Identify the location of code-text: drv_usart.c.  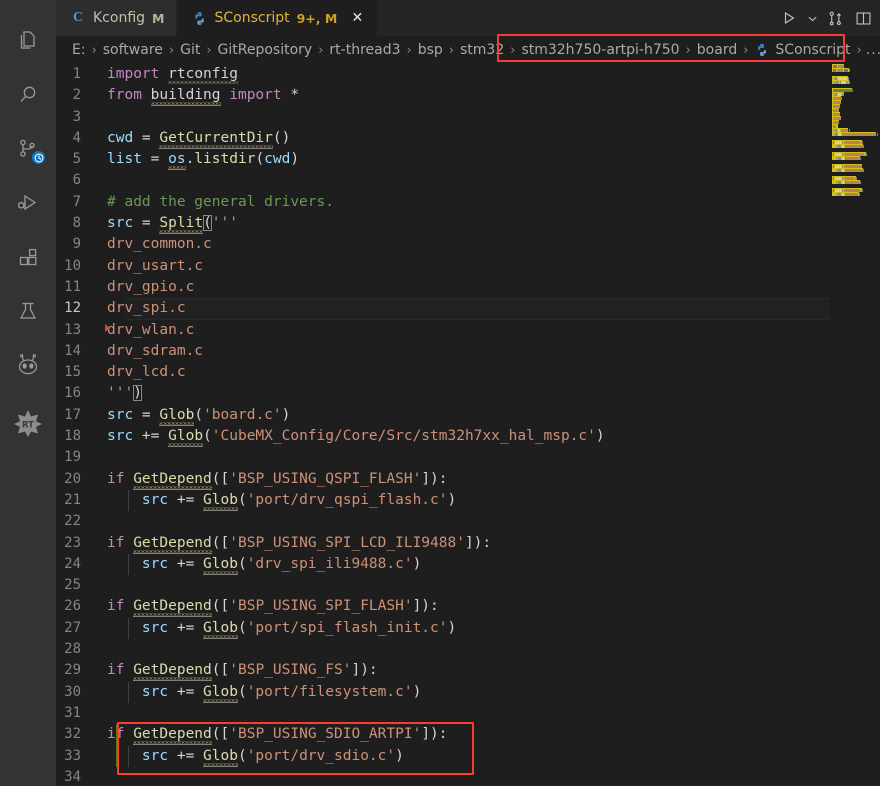
(152, 266).